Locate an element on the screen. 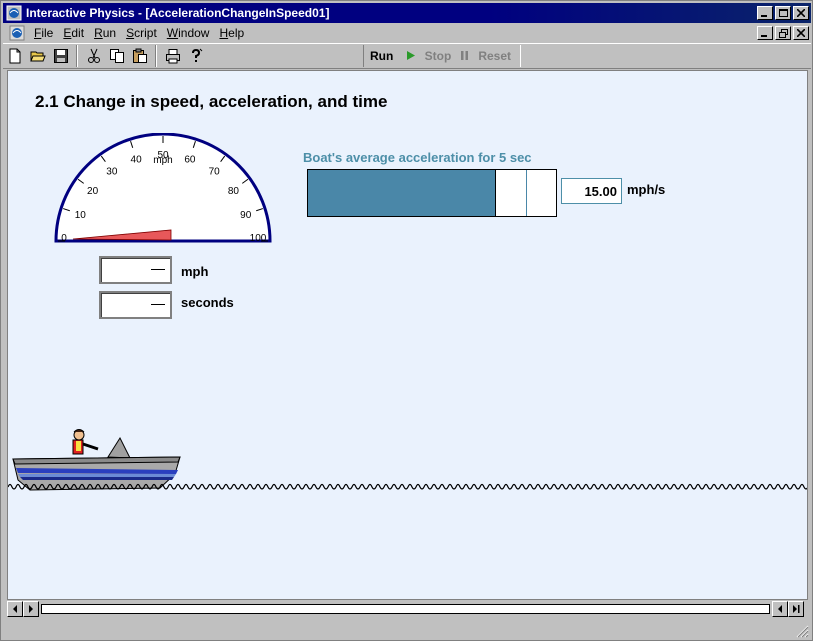 This screenshot has height=641, width=813. acceleration-value: 15.00 is located at coordinates (591, 191).